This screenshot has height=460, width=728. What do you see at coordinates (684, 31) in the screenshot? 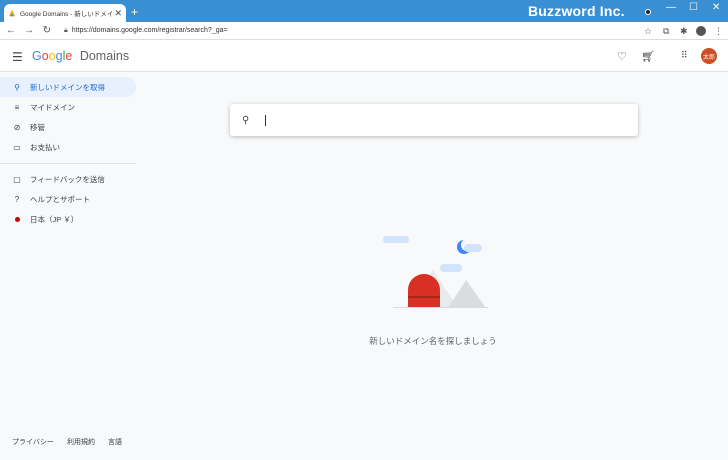
I see `extensions-icon: ✱` at bounding box center [684, 31].